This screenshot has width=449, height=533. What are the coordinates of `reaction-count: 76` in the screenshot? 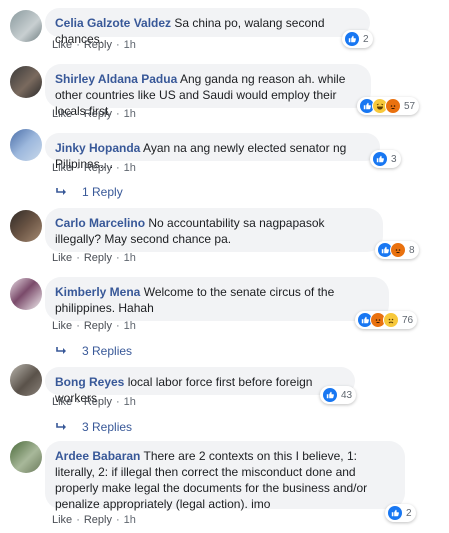 It's located at (408, 320).